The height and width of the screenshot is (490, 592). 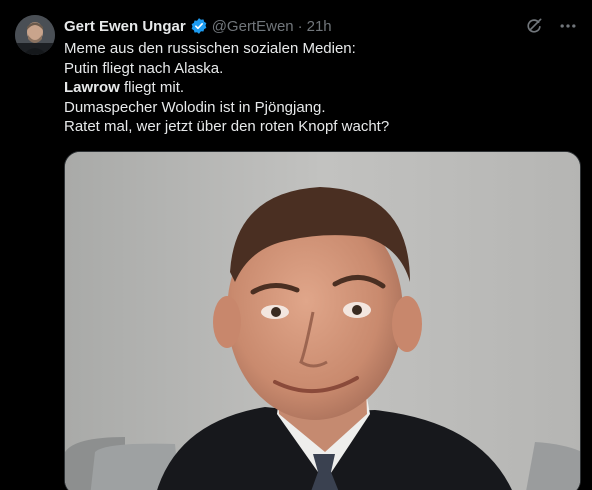 I want to click on post-timestamp: 21h, so click(x=319, y=26).